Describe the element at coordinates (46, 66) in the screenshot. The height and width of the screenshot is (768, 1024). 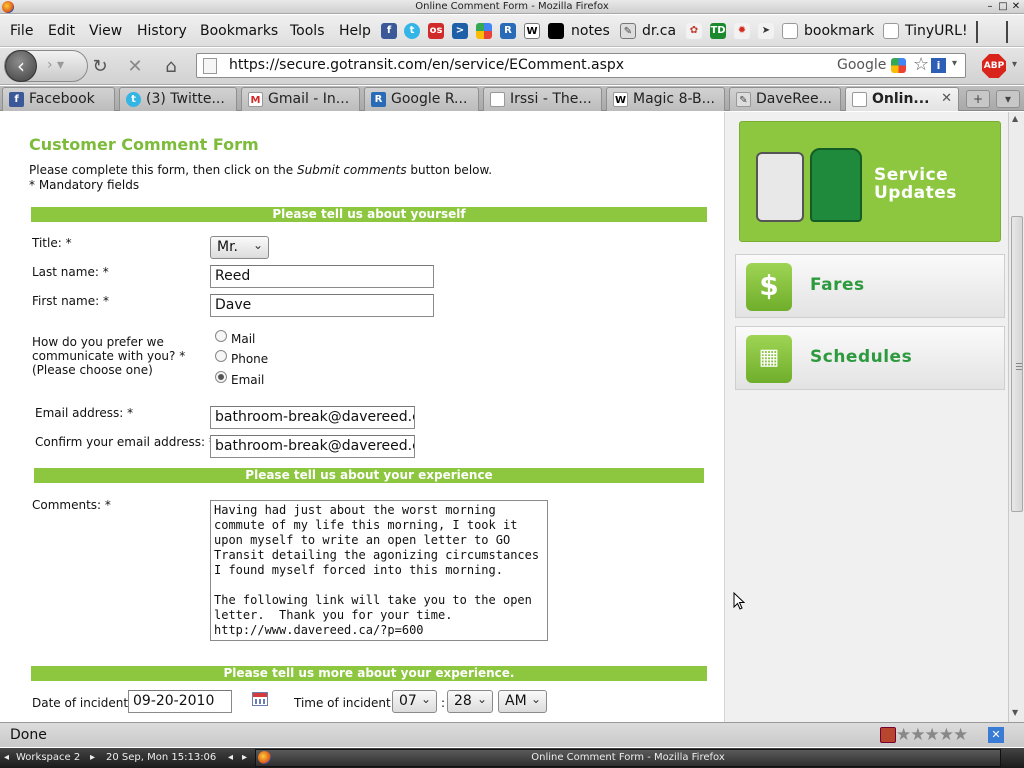
I see `back-forward-group: ‹ › ▾` at that location.